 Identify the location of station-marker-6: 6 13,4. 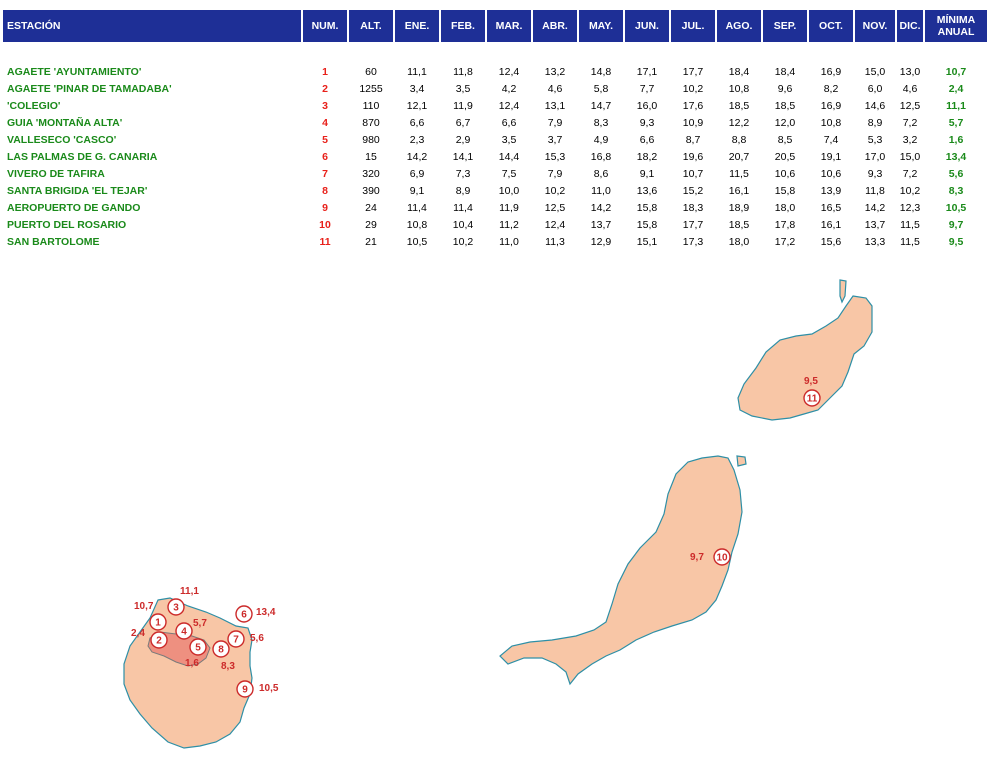
(255, 614).